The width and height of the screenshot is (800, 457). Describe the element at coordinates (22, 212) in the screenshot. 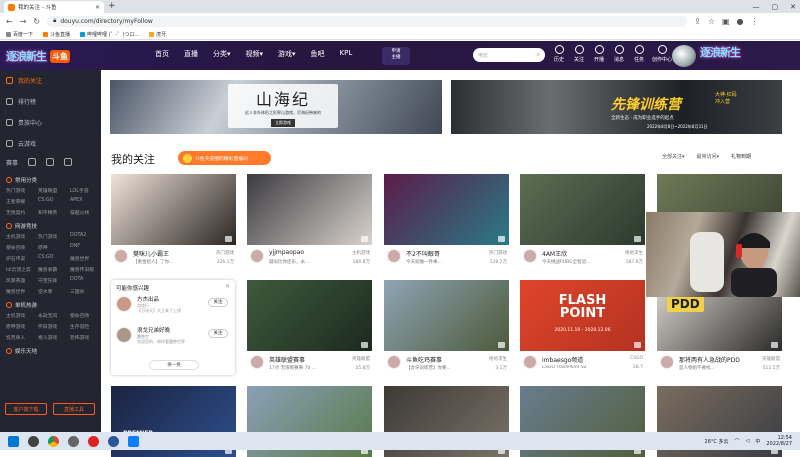

I see `sidebar-category-link: 无畏契约` at that location.